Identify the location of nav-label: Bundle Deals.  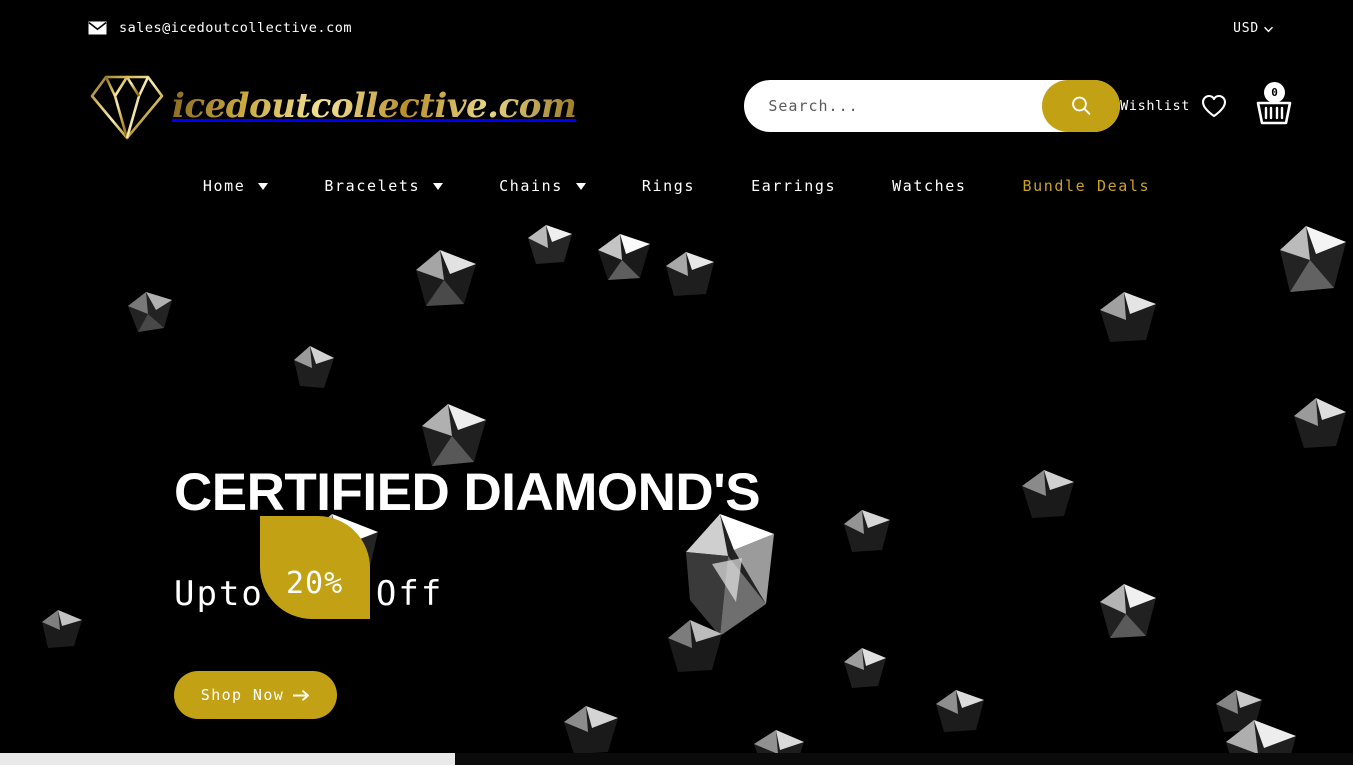
(1086, 186).